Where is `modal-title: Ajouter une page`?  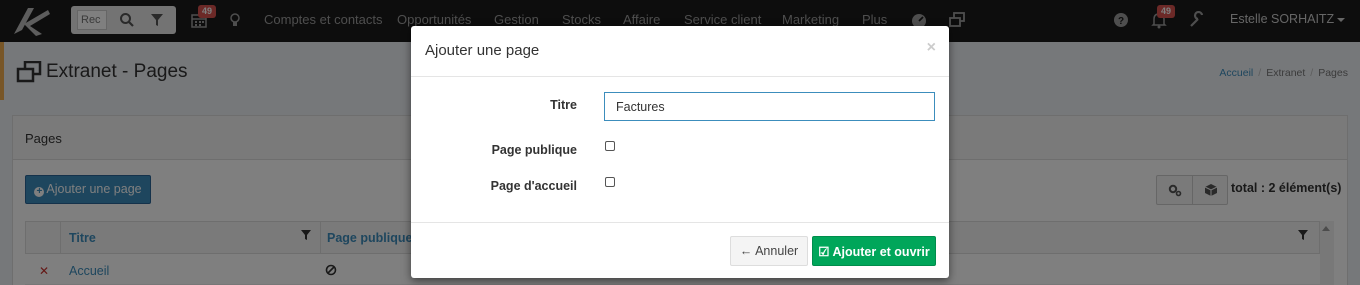
modal-title: Ajouter une page is located at coordinates (482, 50).